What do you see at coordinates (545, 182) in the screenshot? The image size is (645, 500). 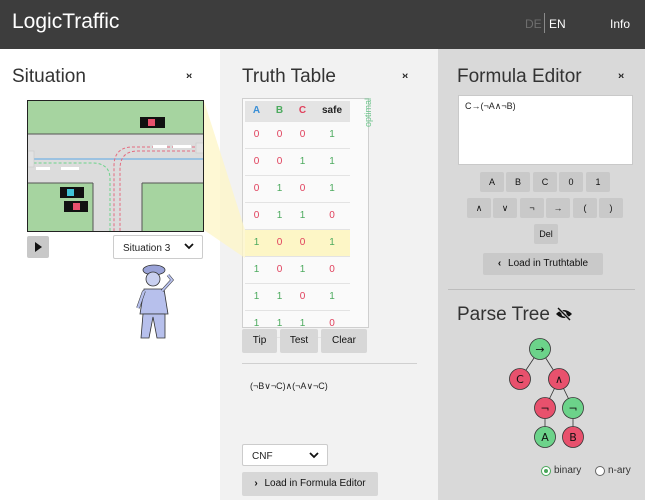 I see `key-c: C` at bounding box center [545, 182].